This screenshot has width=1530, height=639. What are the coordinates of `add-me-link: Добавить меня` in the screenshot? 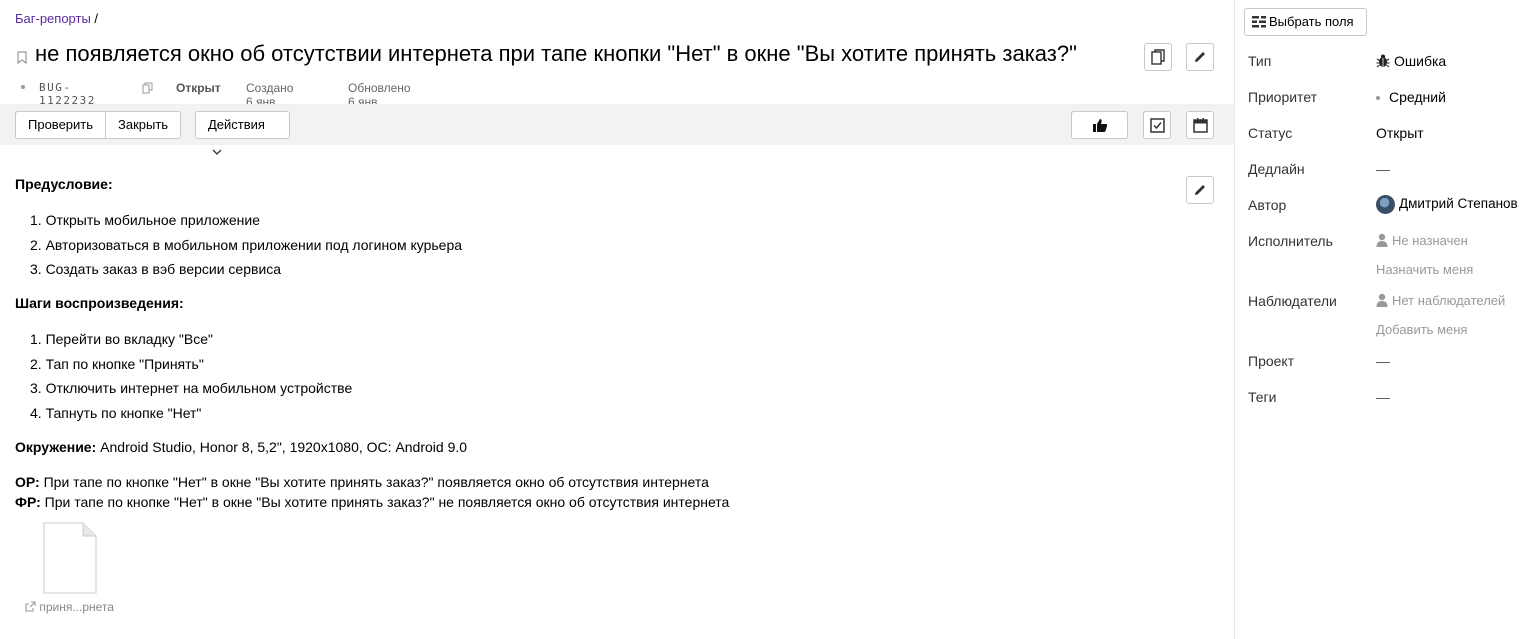 It's located at (1421, 329).